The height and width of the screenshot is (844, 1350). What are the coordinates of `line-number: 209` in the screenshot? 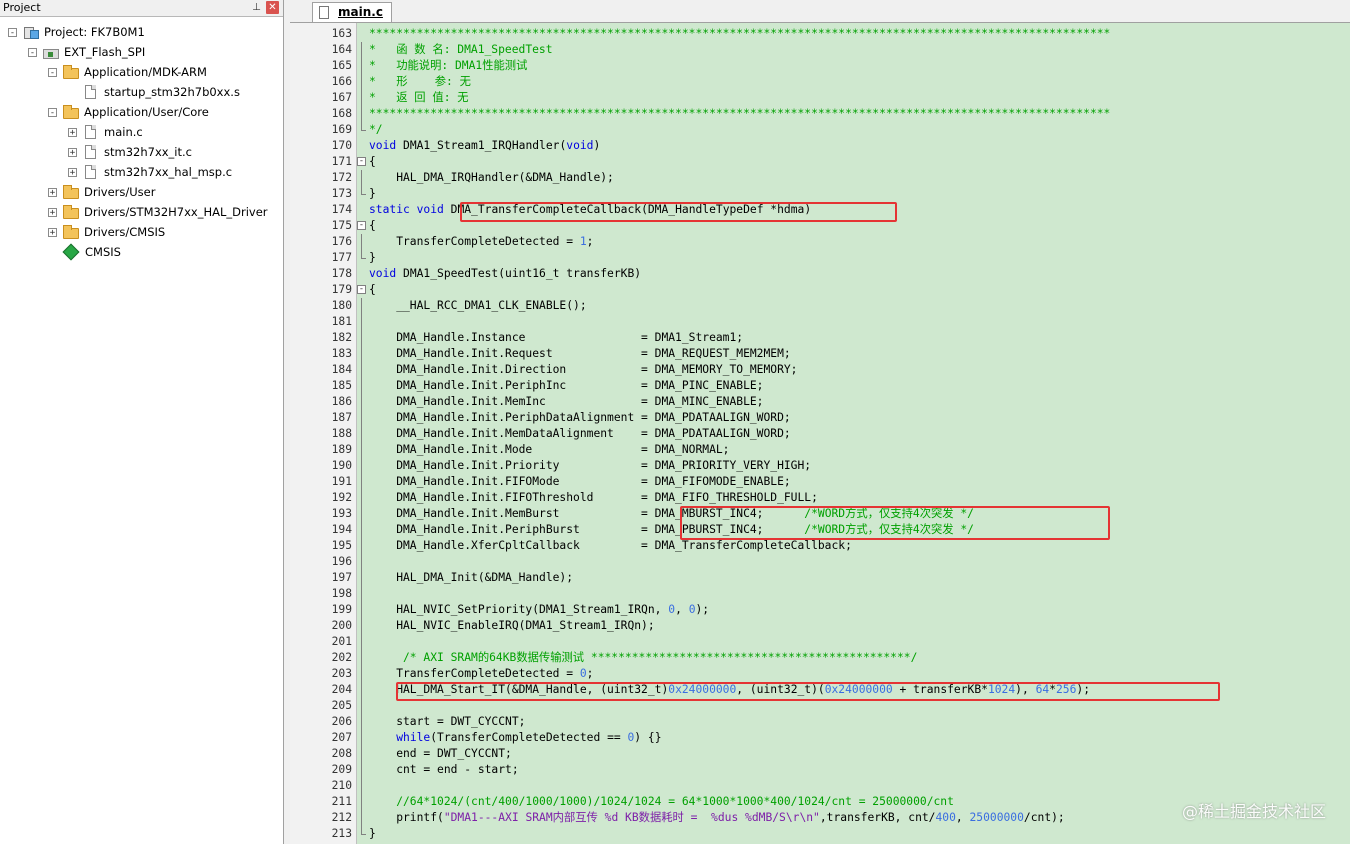 It's located at (341, 769).